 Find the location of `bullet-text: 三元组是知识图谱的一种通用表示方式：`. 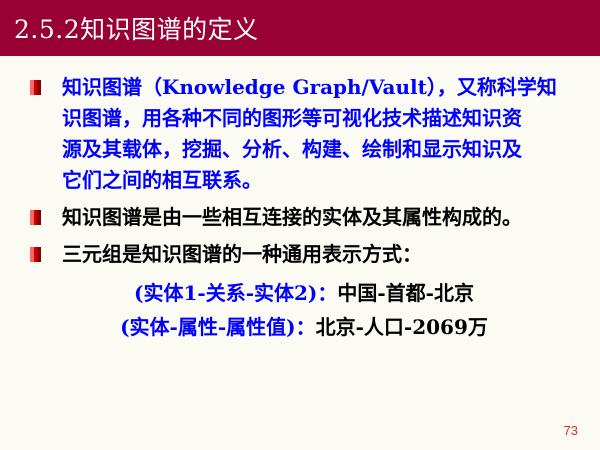

bullet-text: 三元组是知识图谱的一种通用表示方式： is located at coordinates (242, 254).